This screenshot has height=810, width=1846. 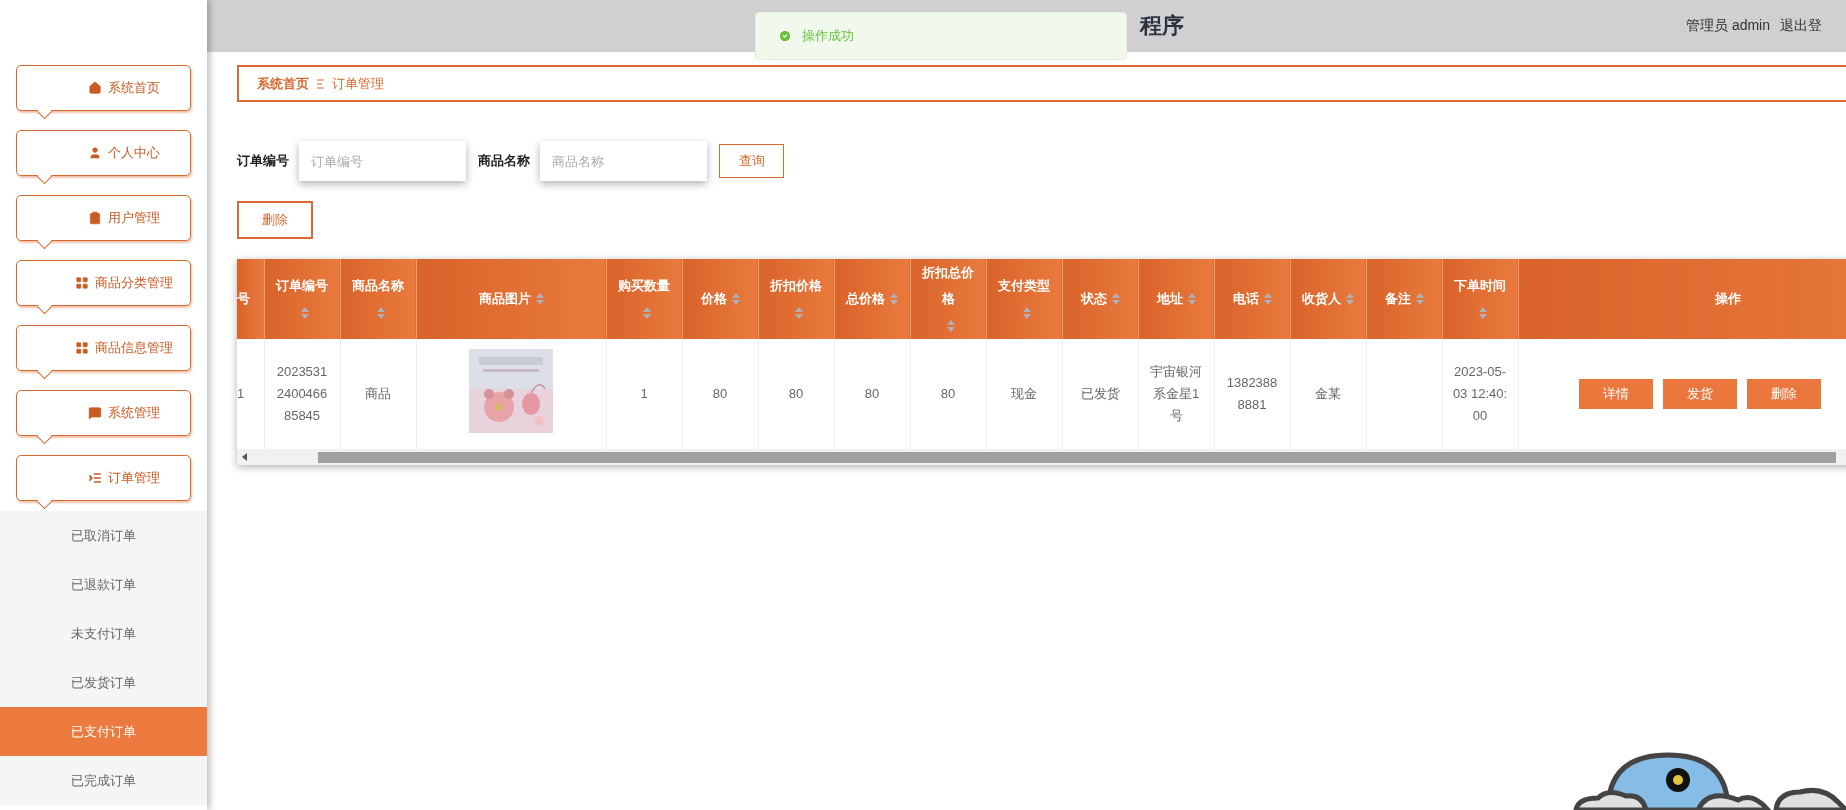 What do you see at coordinates (504, 161) in the screenshot?
I see `filter-label: 商品名称` at bounding box center [504, 161].